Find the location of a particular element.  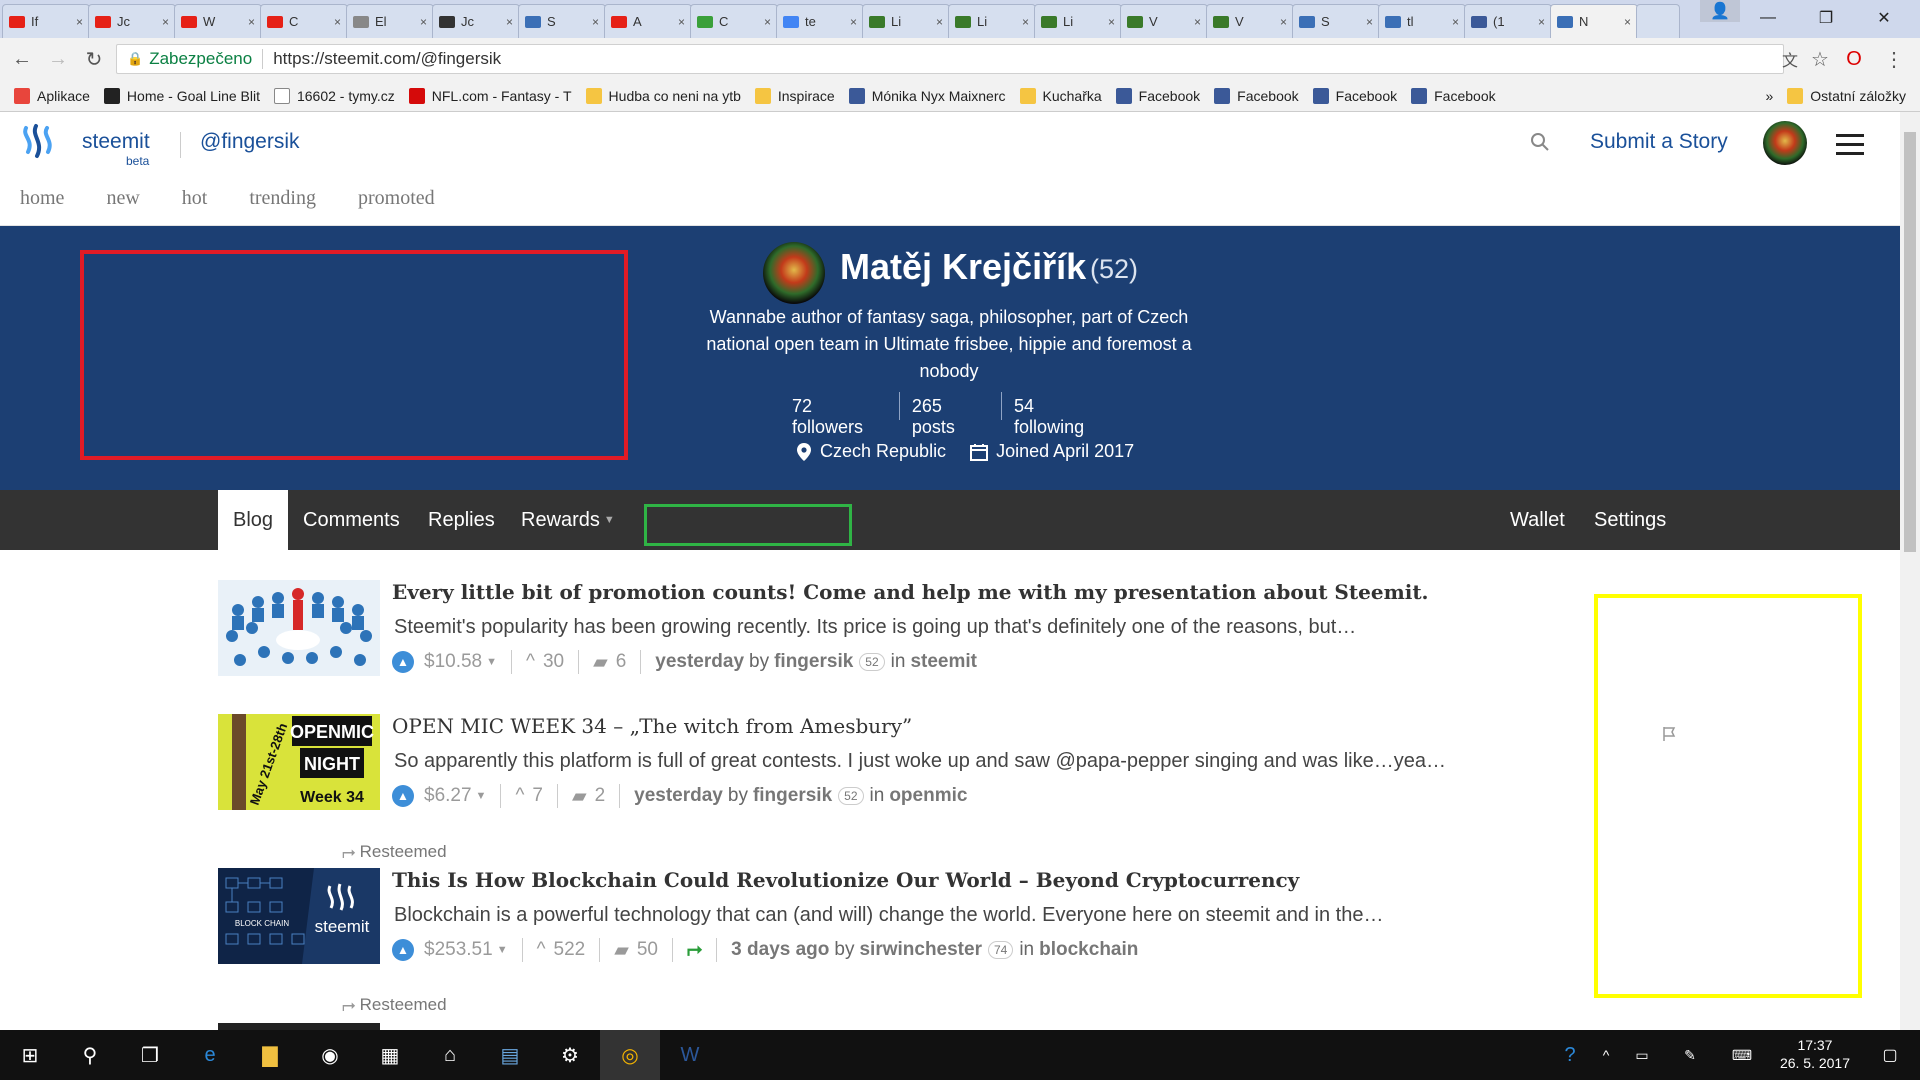

votes-icon: ^ is located at coordinates (530, 662).